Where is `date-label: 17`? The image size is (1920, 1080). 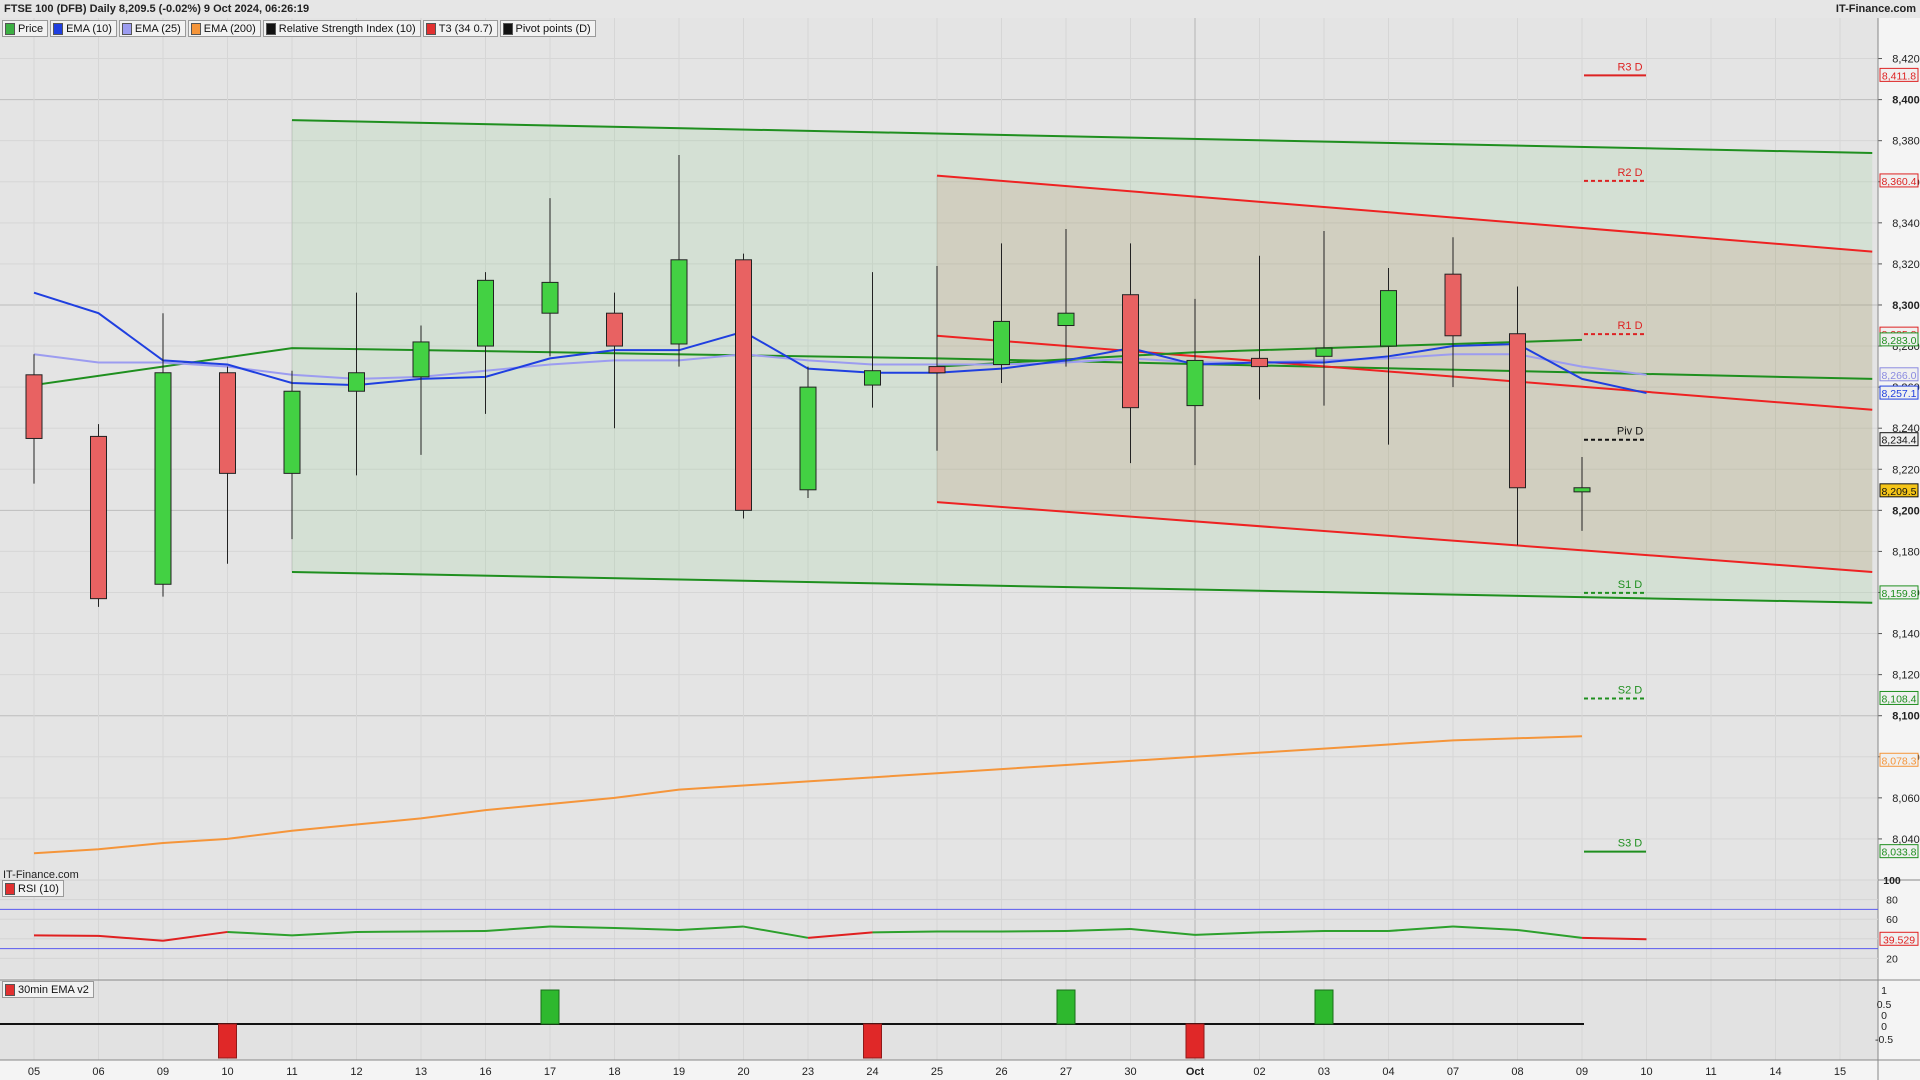 date-label: 17 is located at coordinates (550, 1072).